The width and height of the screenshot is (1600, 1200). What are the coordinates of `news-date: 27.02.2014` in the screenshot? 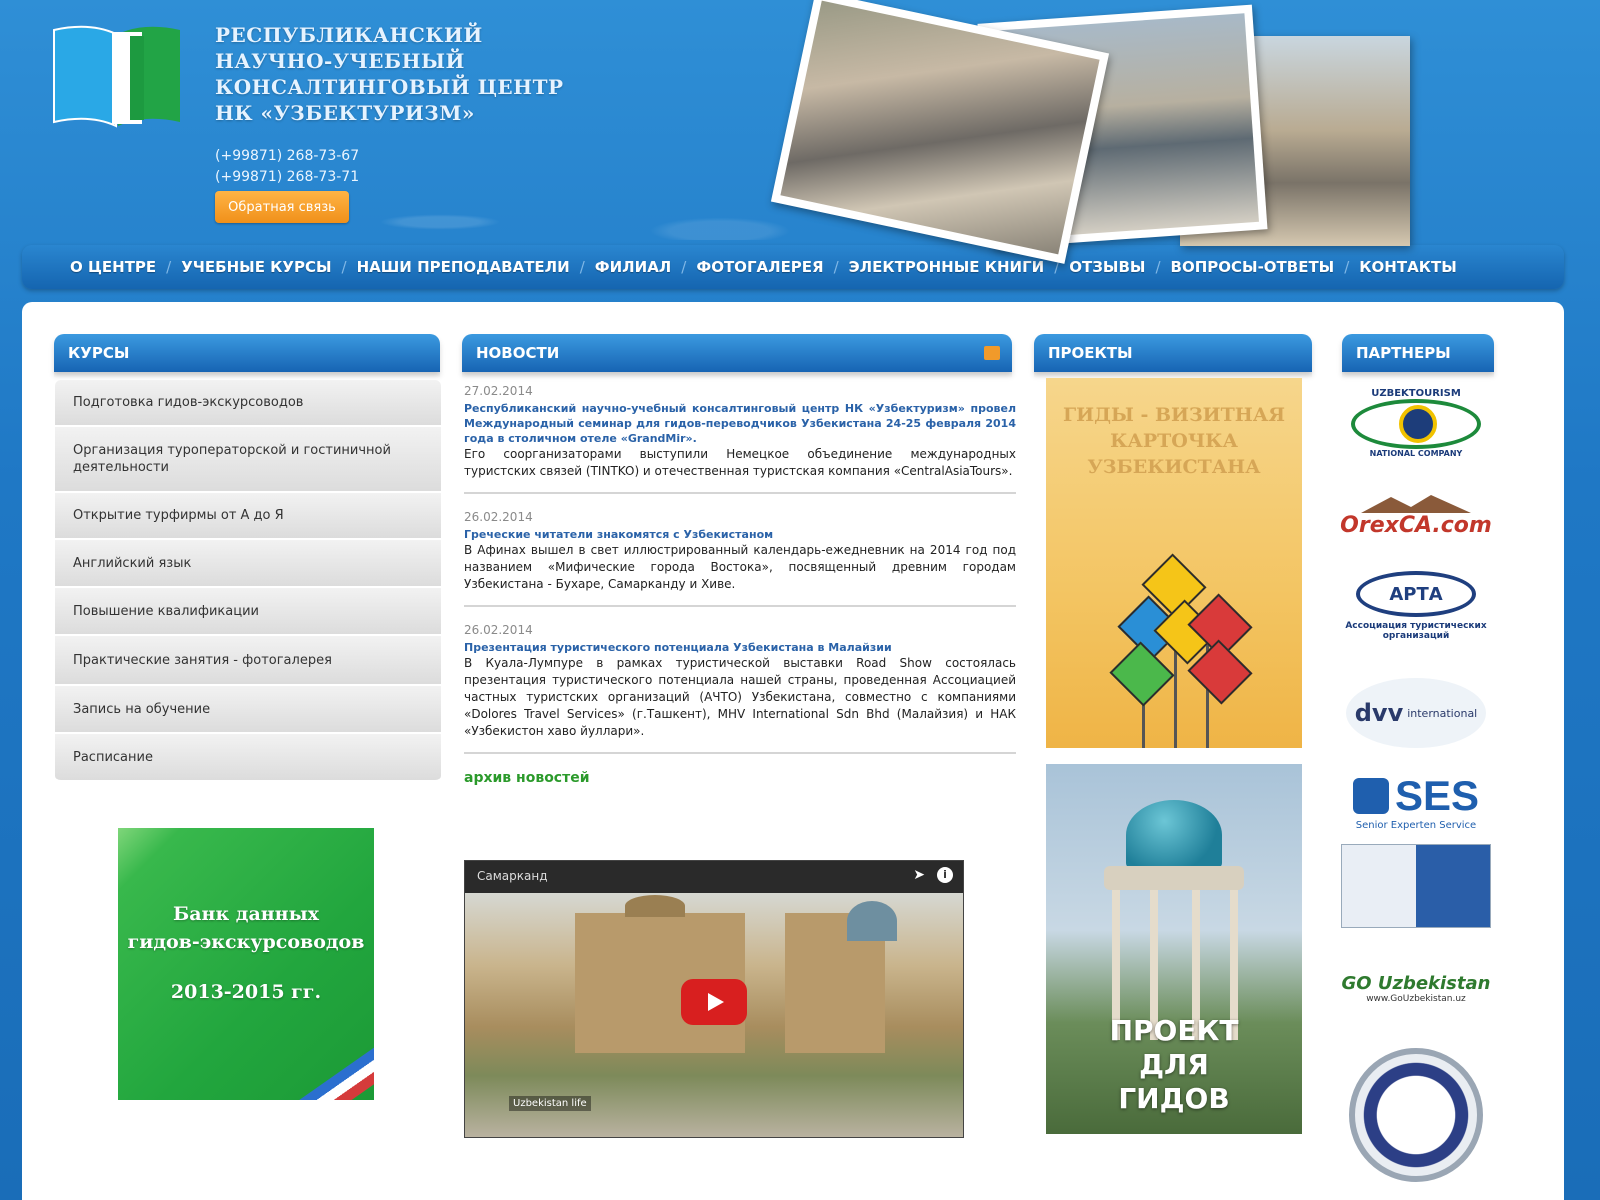 It's located at (498, 391).